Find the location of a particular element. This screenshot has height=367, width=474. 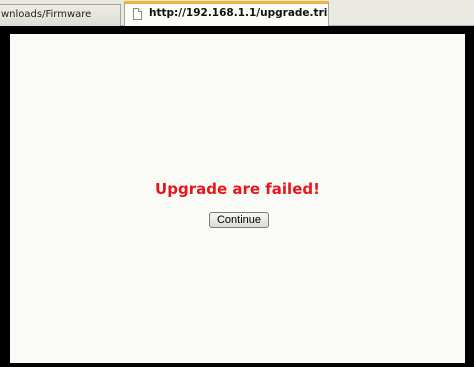

tab-firmware: wnloads/Firmware is located at coordinates (60, 15).